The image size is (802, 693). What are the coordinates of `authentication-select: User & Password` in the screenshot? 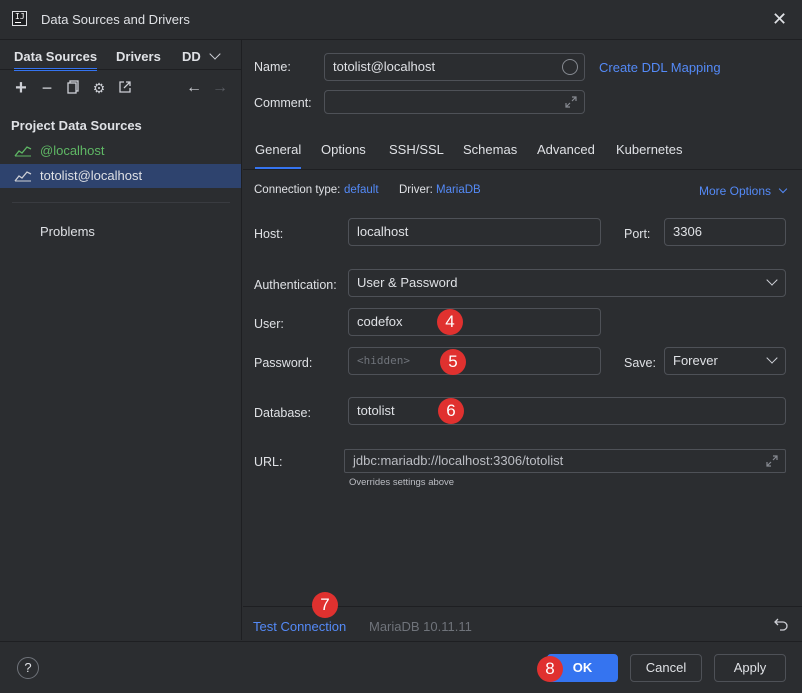 It's located at (567, 283).